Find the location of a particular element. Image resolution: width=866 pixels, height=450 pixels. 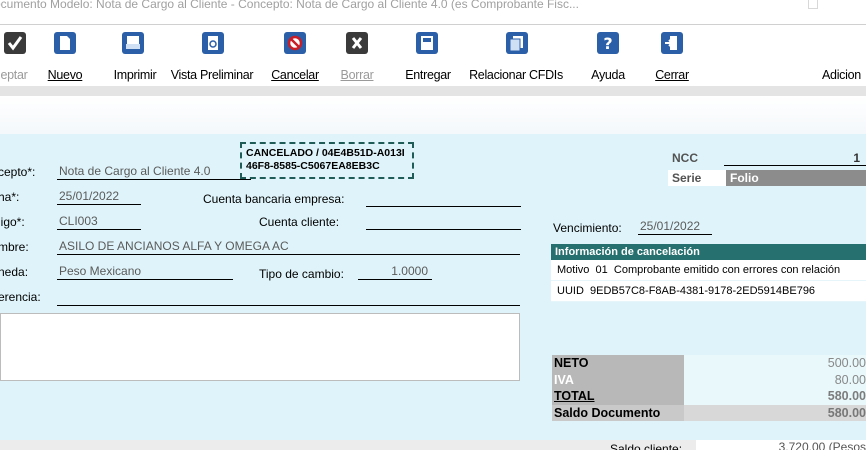

notes-textarea is located at coordinates (260, 347).